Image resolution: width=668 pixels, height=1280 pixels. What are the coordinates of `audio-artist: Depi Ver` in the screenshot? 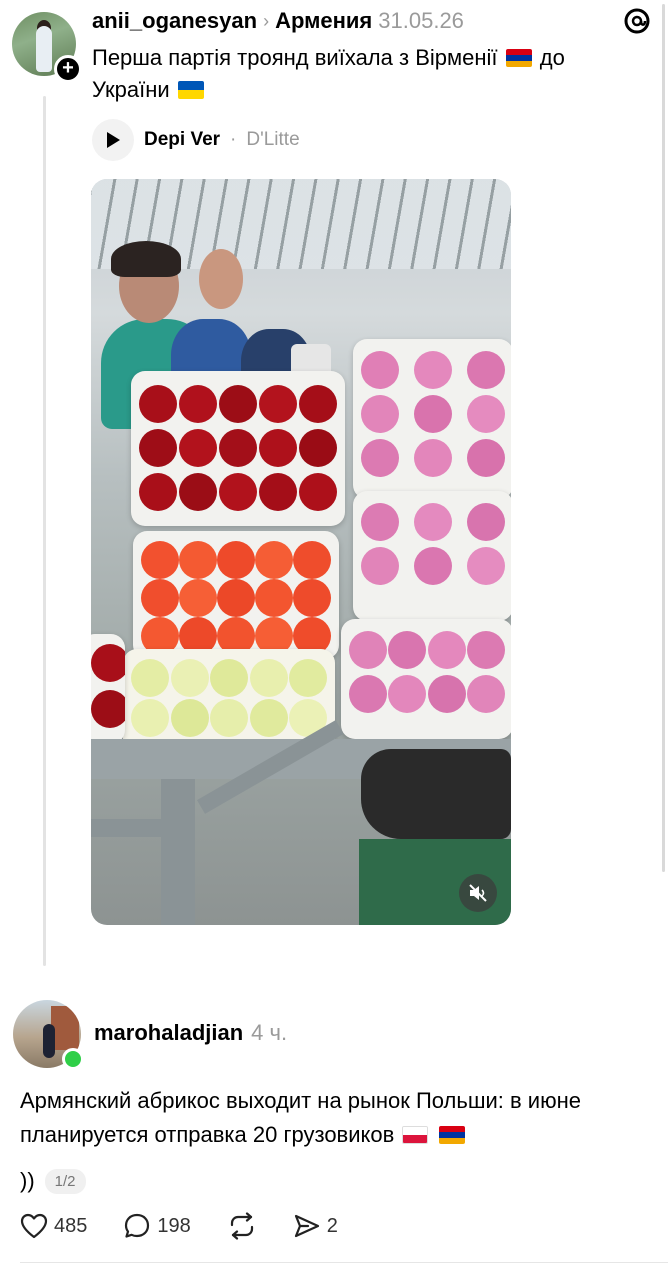 It's located at (182, 139).